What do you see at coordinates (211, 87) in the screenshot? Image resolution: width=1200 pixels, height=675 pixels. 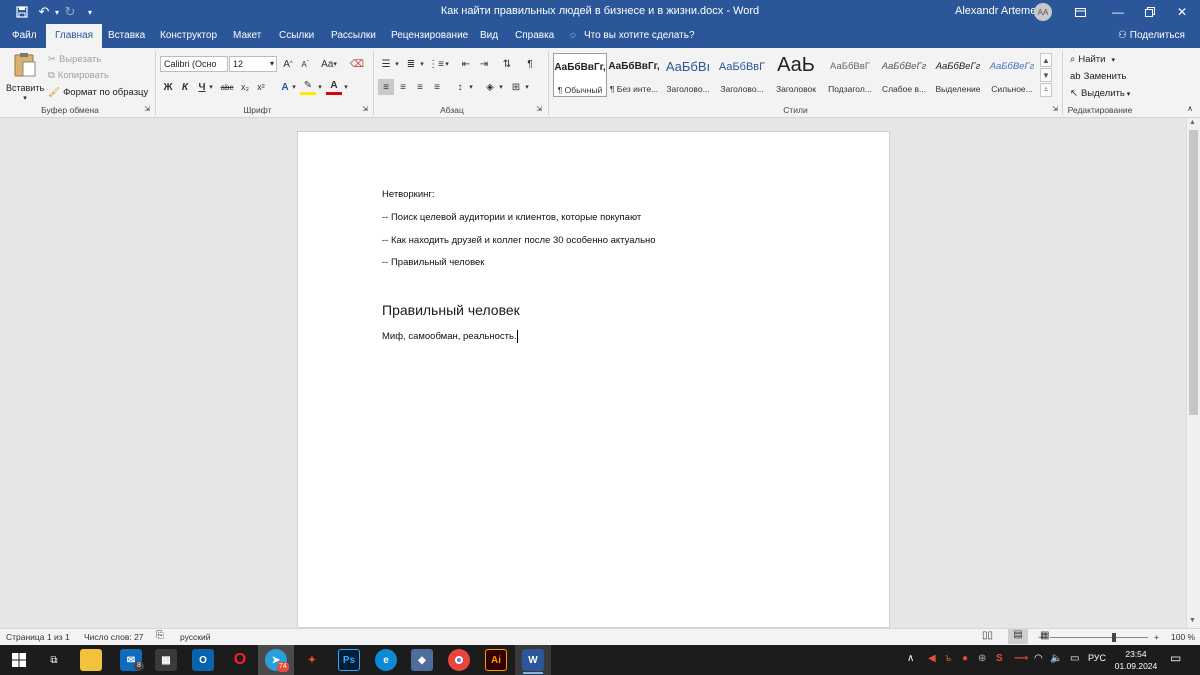 I see `underline-dropdown-icon: ▾` at bounding box center [211, 87].